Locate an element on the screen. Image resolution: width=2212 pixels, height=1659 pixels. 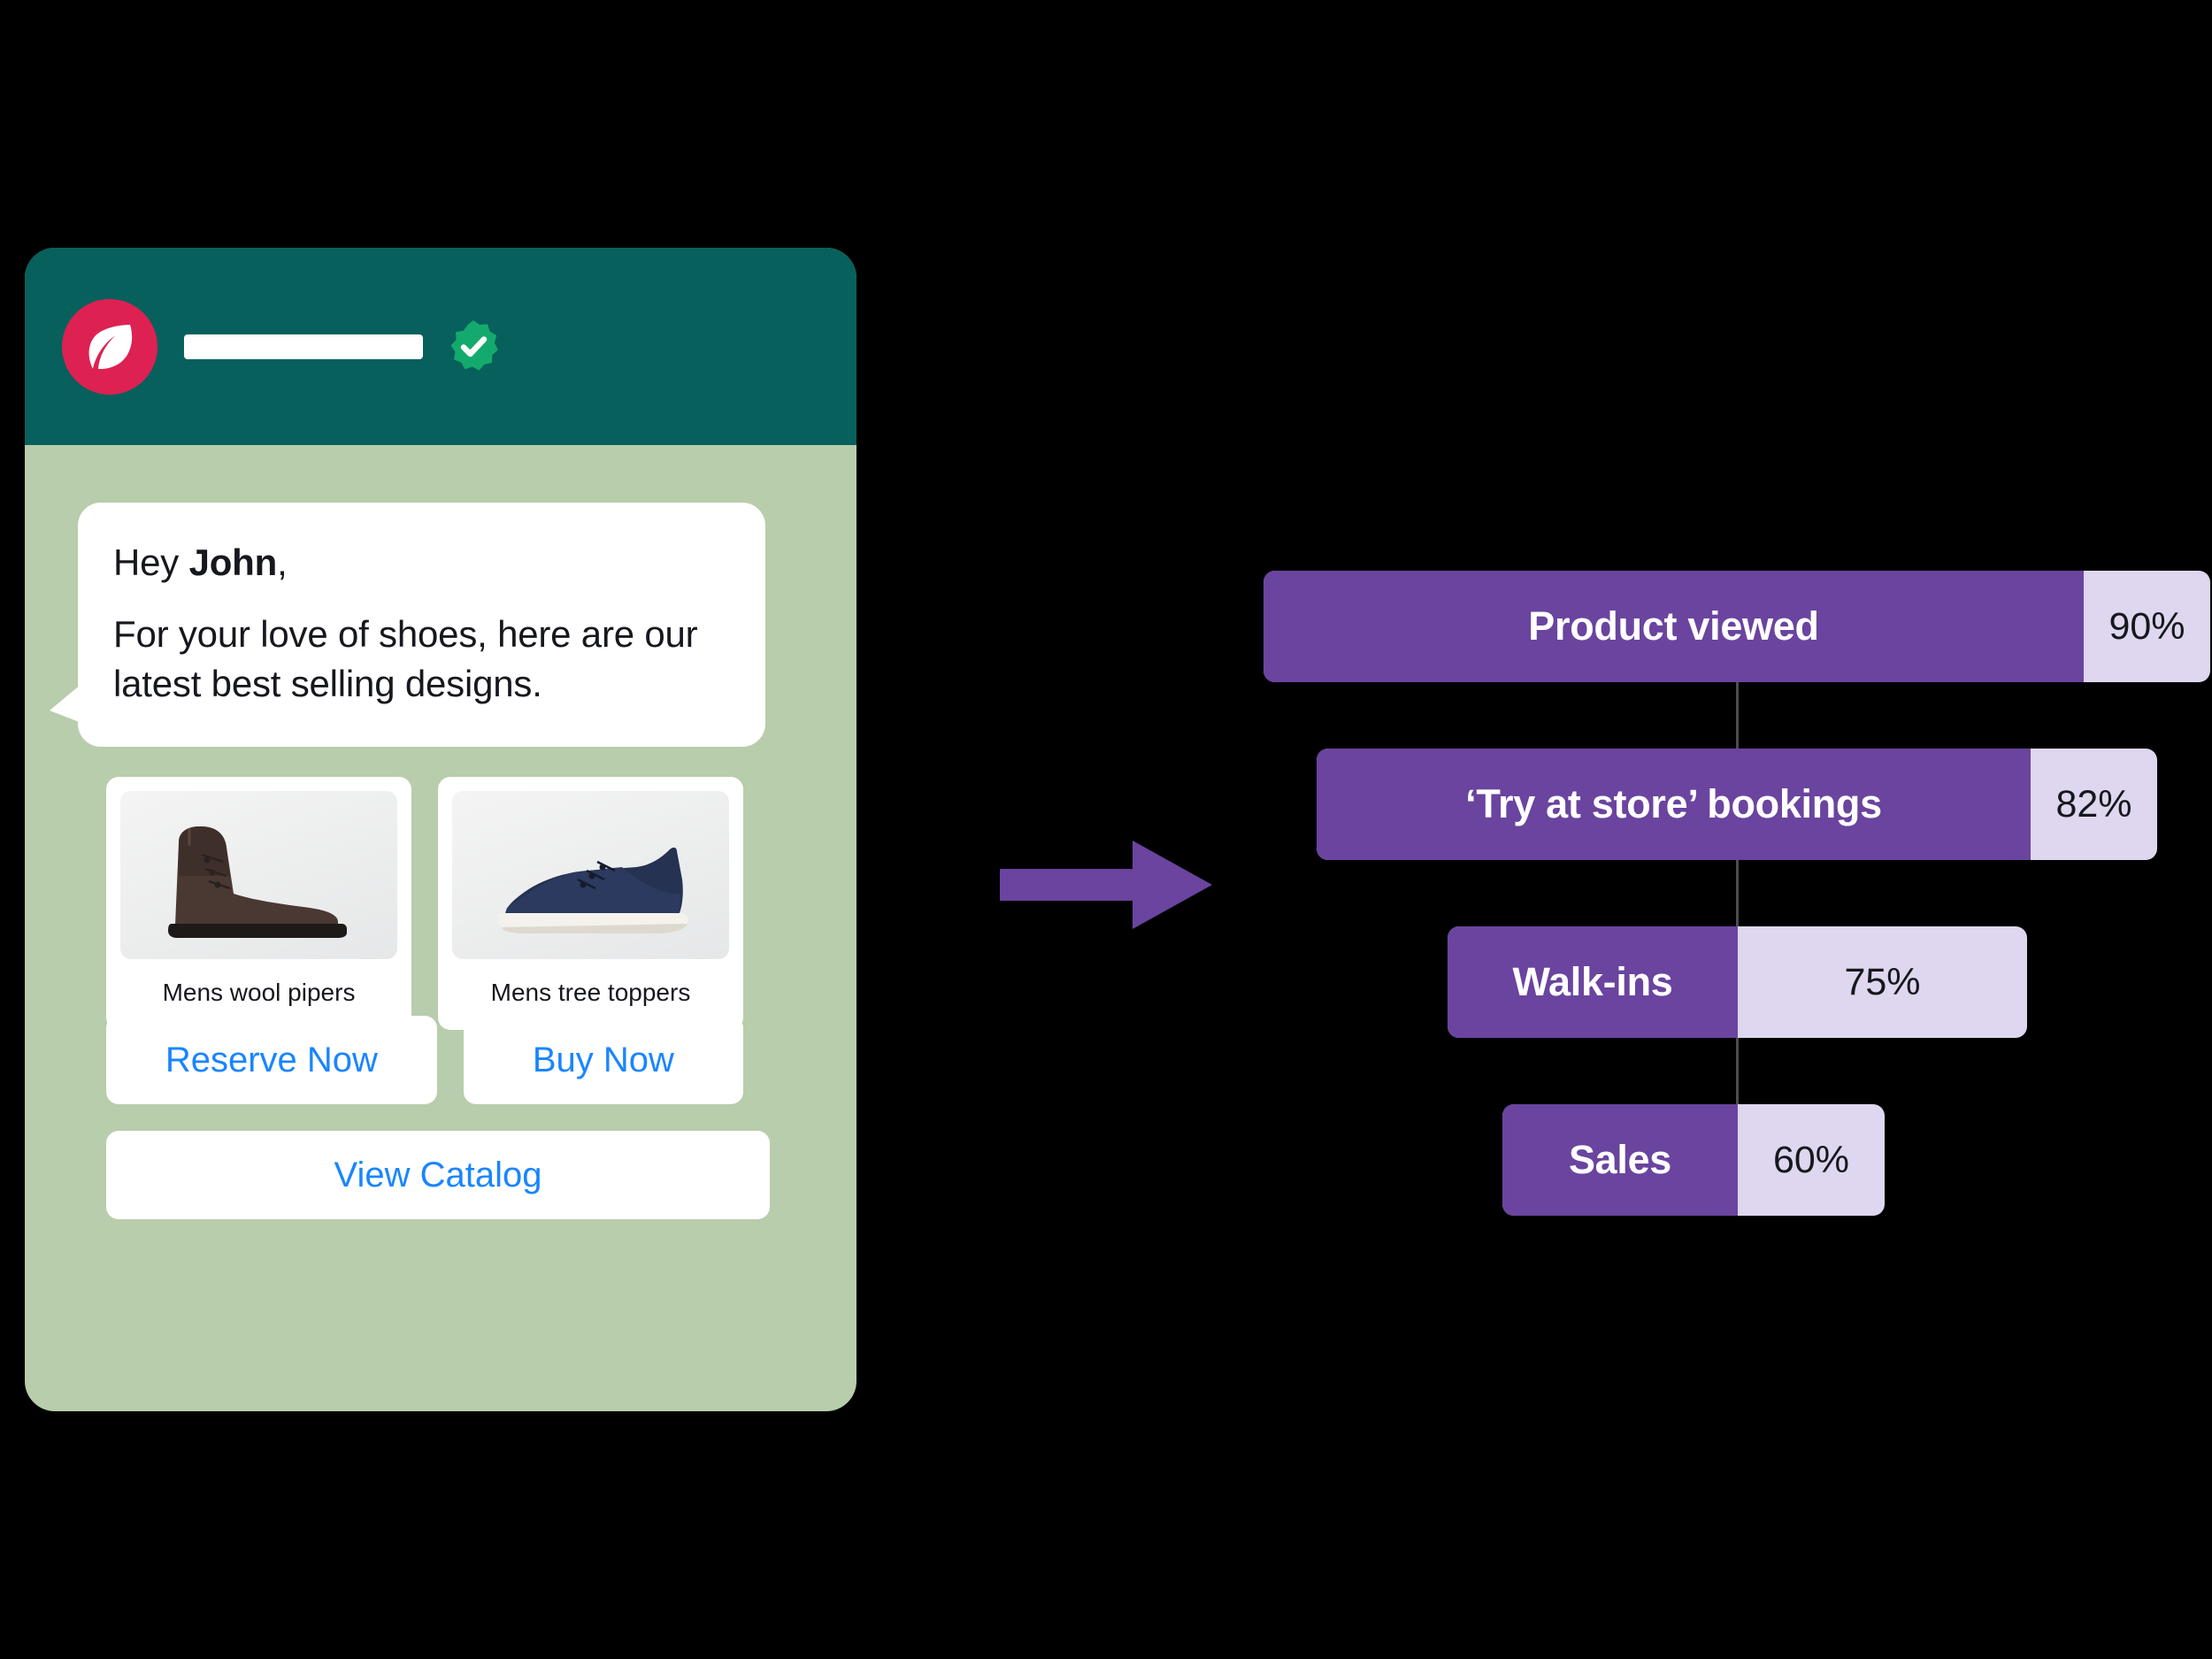
funnel-stage-value: 75% is located at coordinates (1883, 982).